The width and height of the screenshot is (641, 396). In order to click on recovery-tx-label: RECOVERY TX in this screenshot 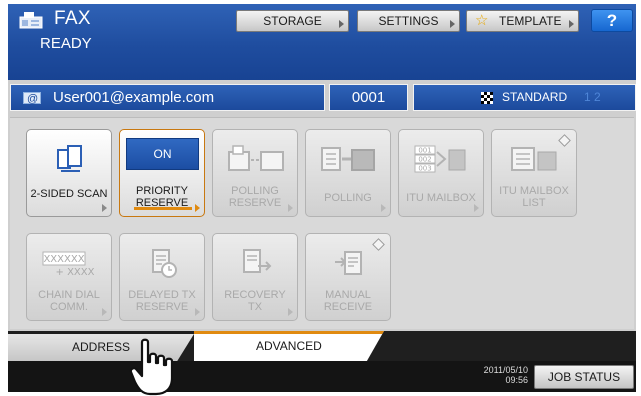, I will do `click(255, 301)`.